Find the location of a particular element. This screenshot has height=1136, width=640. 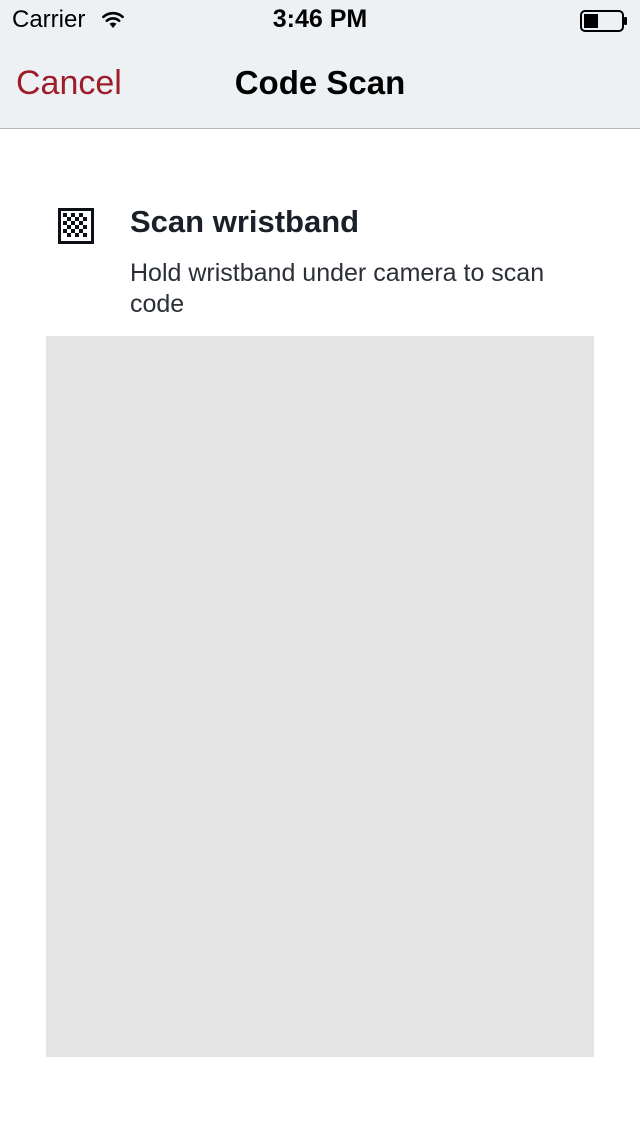

nav-bar: Cancel Code Scan is located at coordinates (320, 84).